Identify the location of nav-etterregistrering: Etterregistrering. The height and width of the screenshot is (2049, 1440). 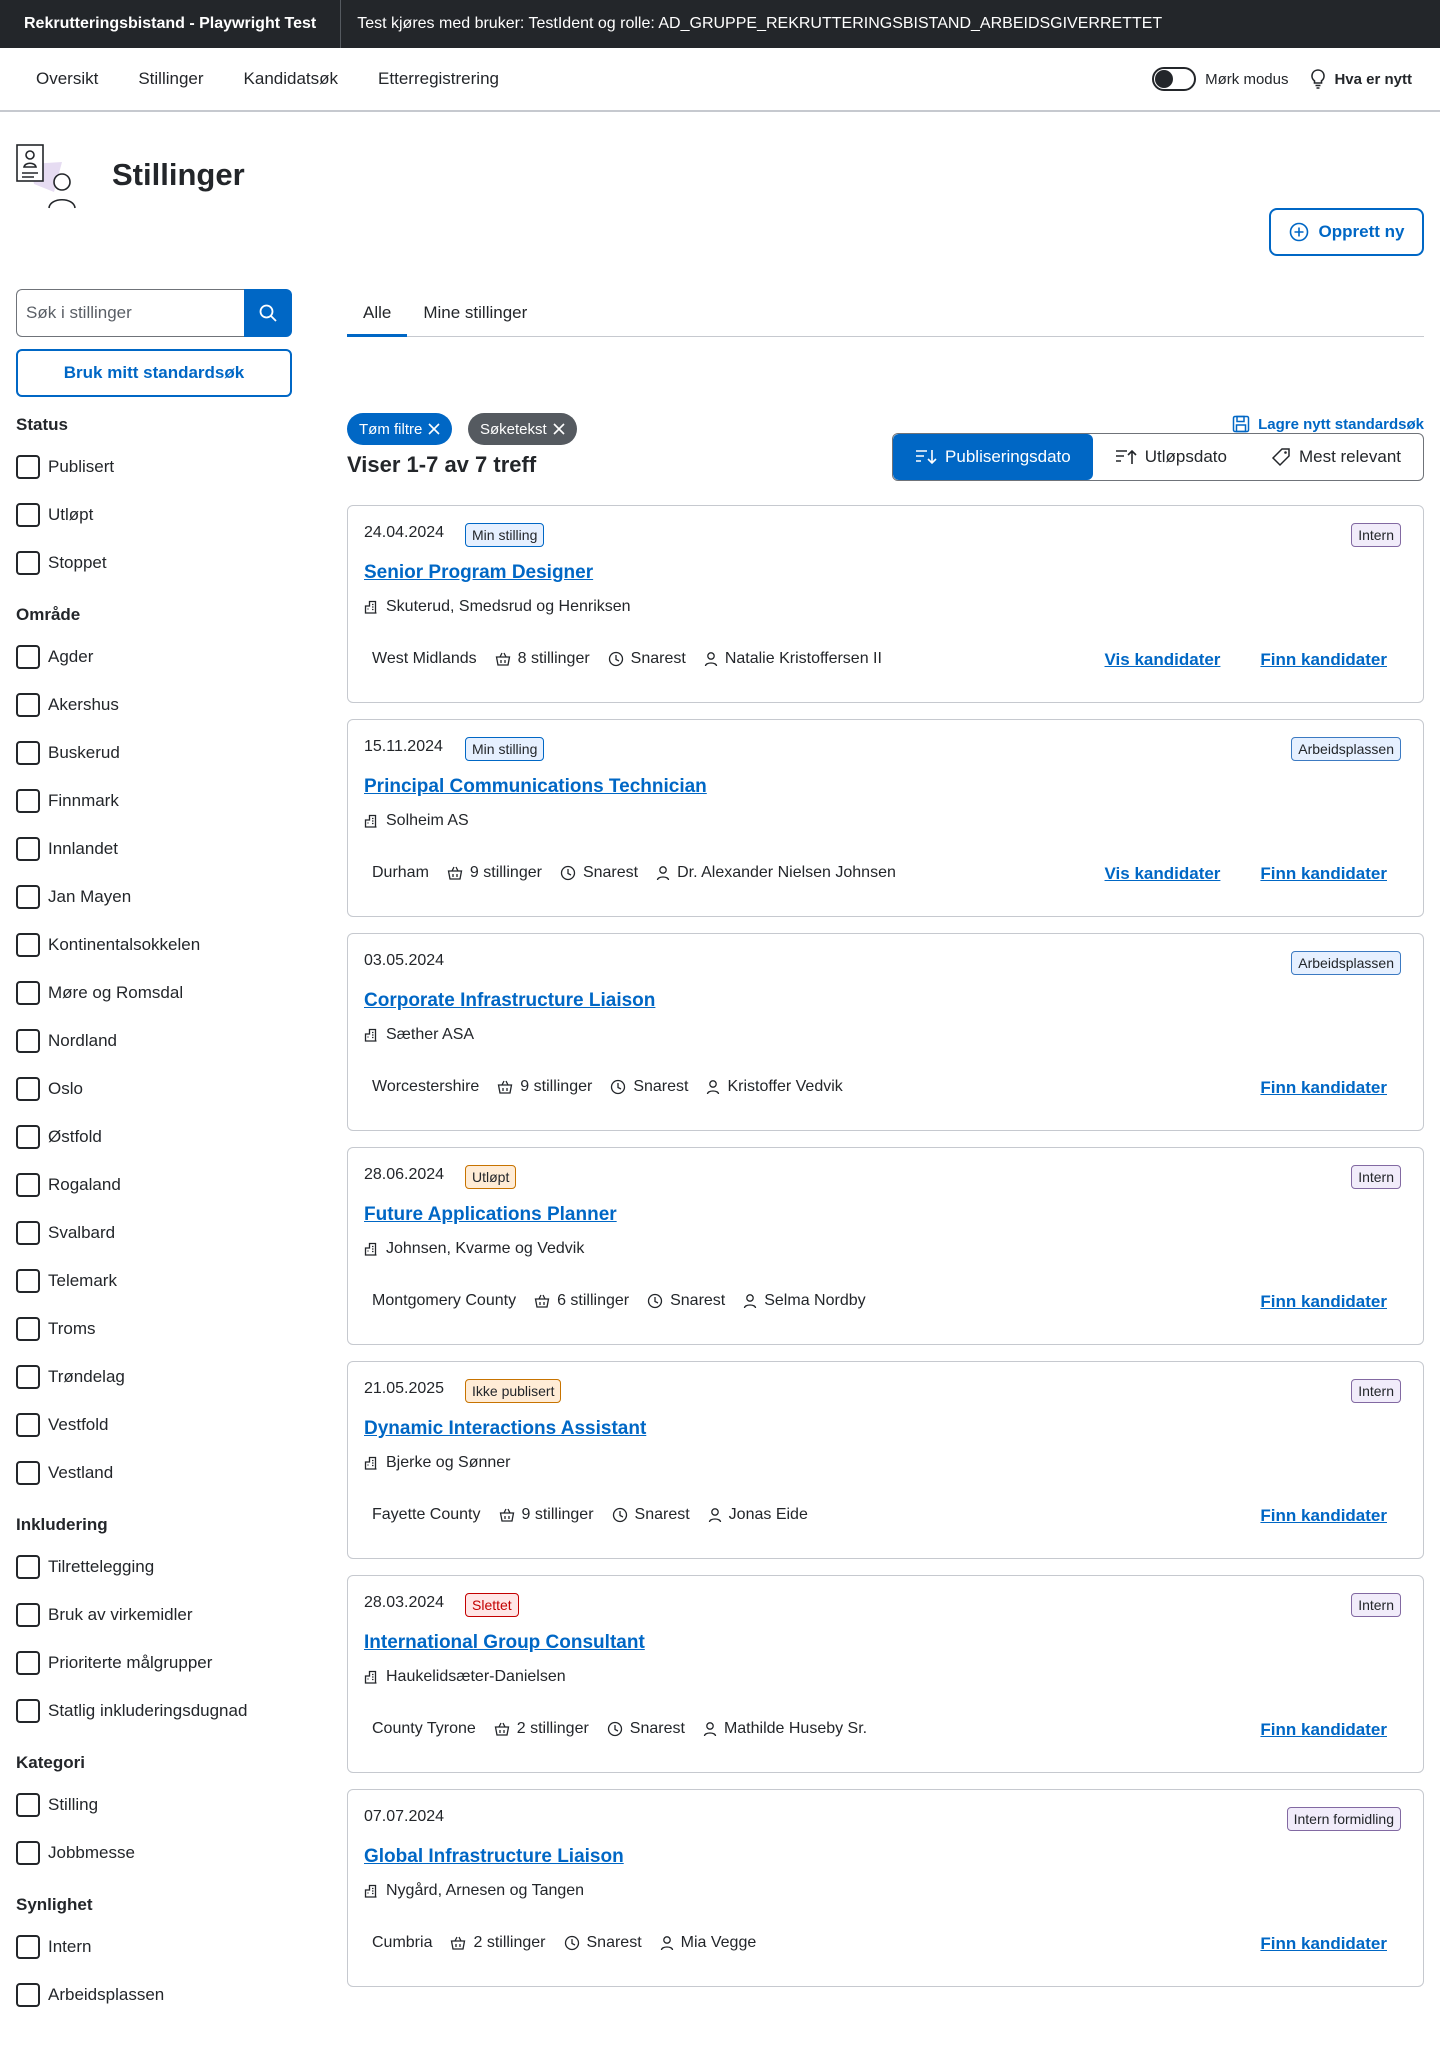
(438, 79).